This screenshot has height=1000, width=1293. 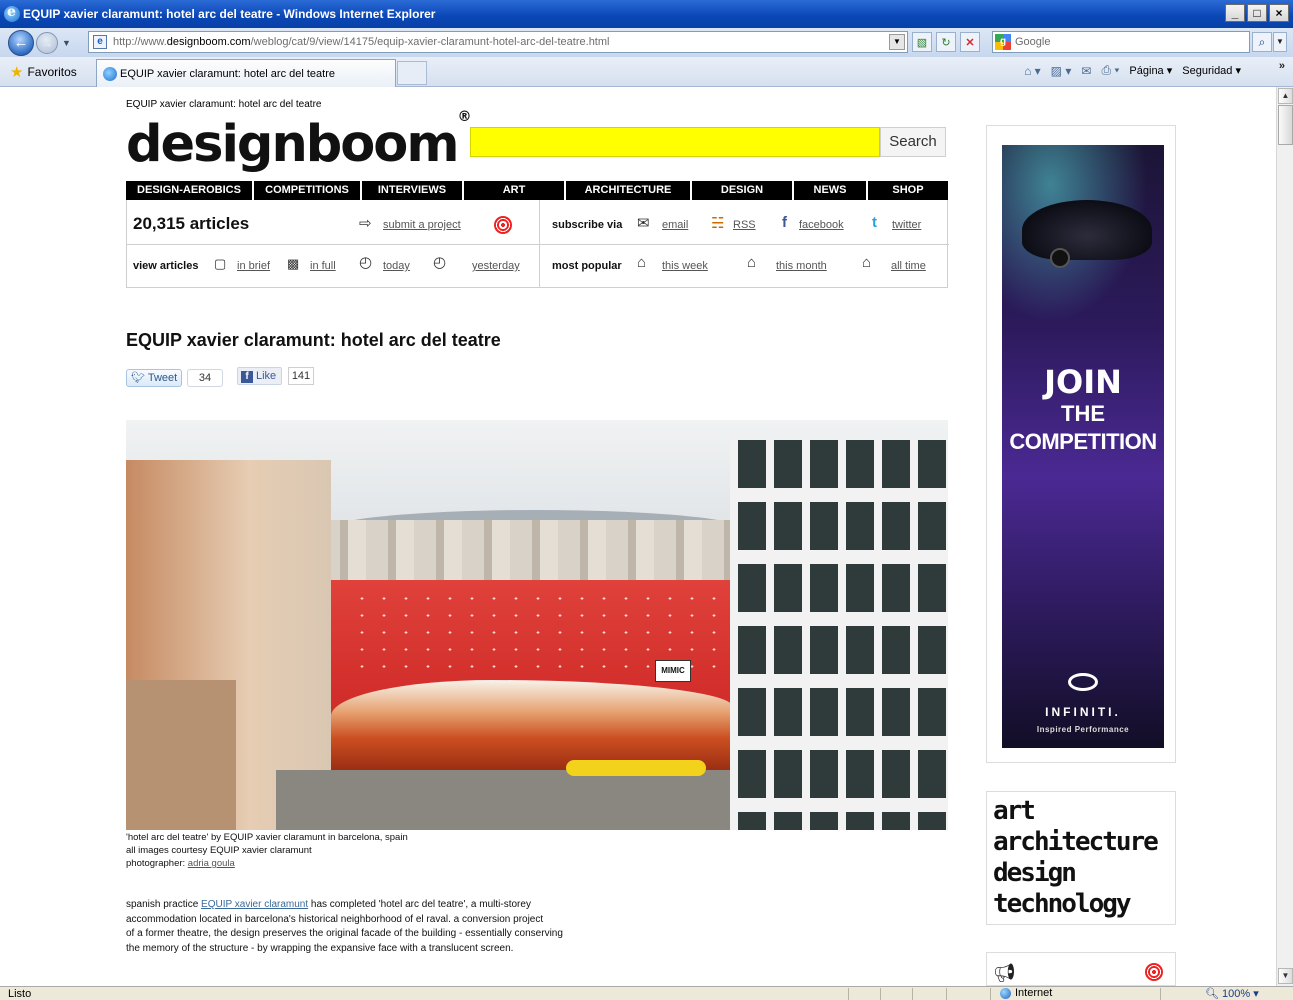 I want to click on mail-icon: ✉, so click(x=1086, y=71).